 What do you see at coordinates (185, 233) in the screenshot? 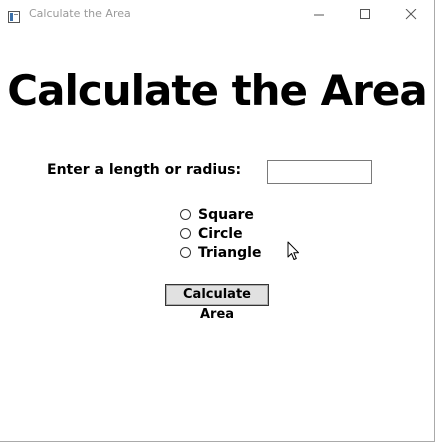
I see `radio-button-circle` at bounding box center [185, 233].